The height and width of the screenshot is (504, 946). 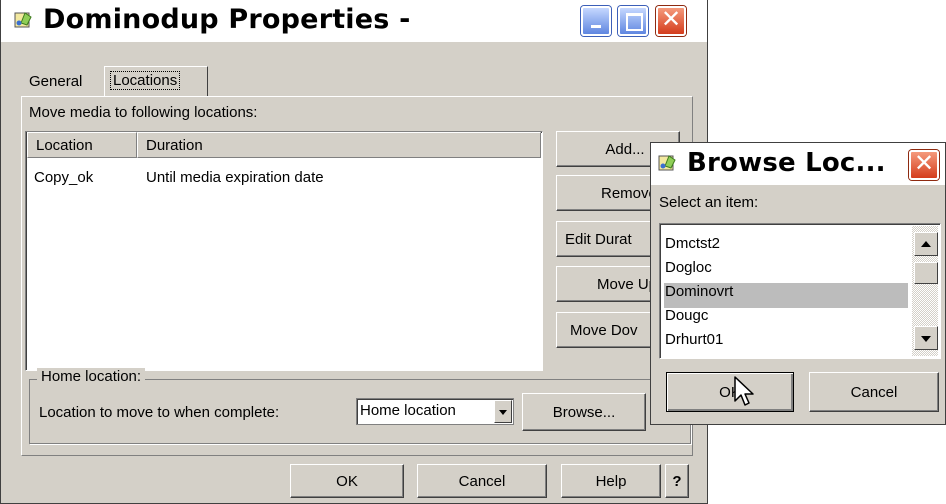 I want to click on scroll-up-button, so click(x=926, y=244).